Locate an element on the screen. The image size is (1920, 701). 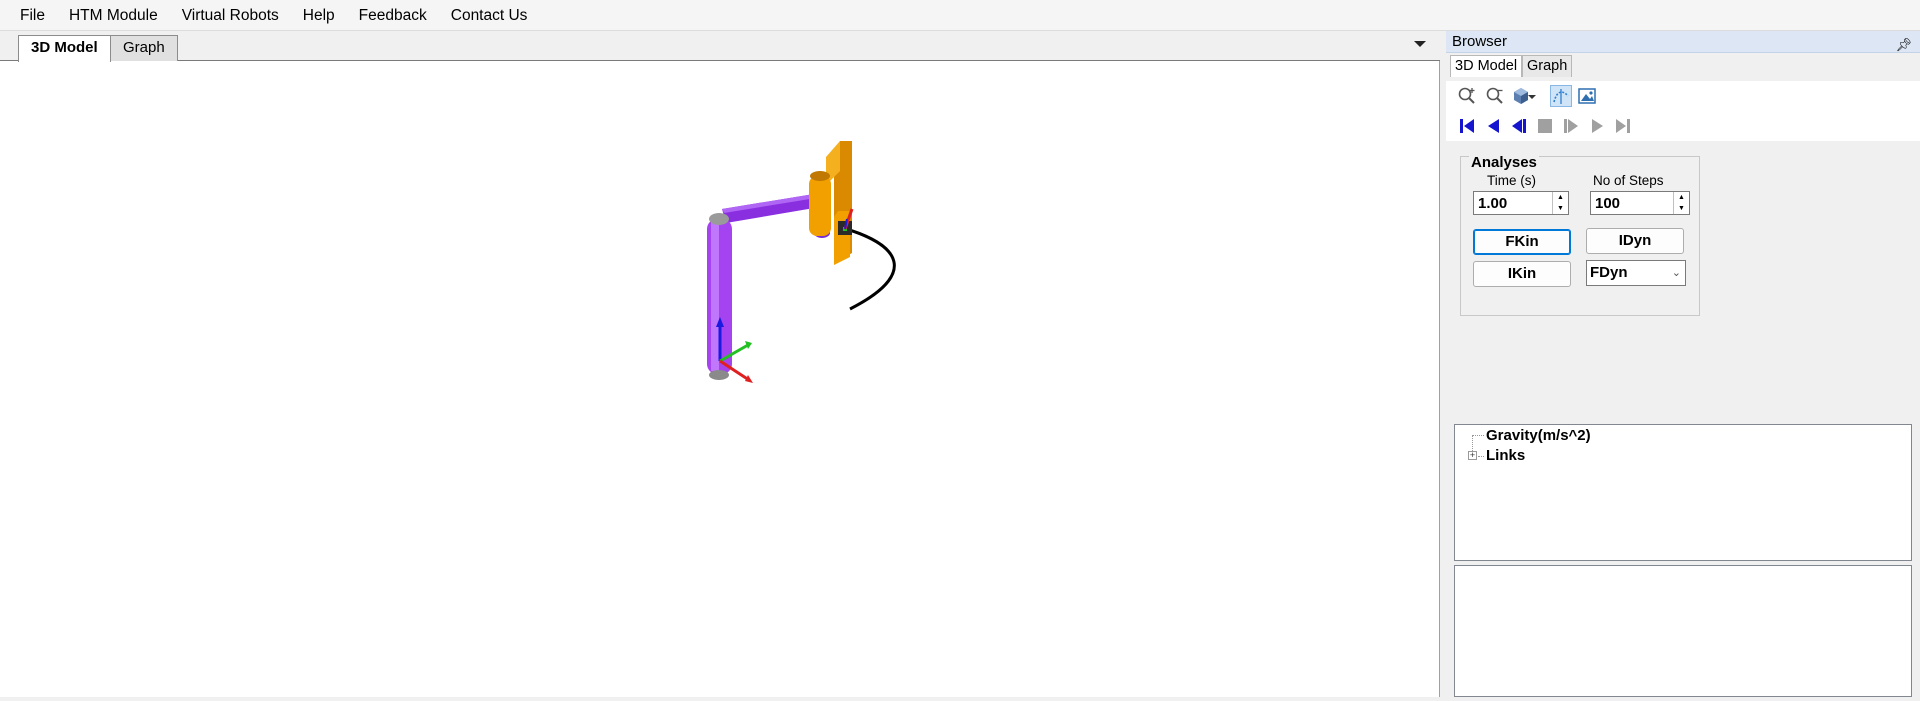
robot-joint-1-bottom is located at coordinates (719, 375).